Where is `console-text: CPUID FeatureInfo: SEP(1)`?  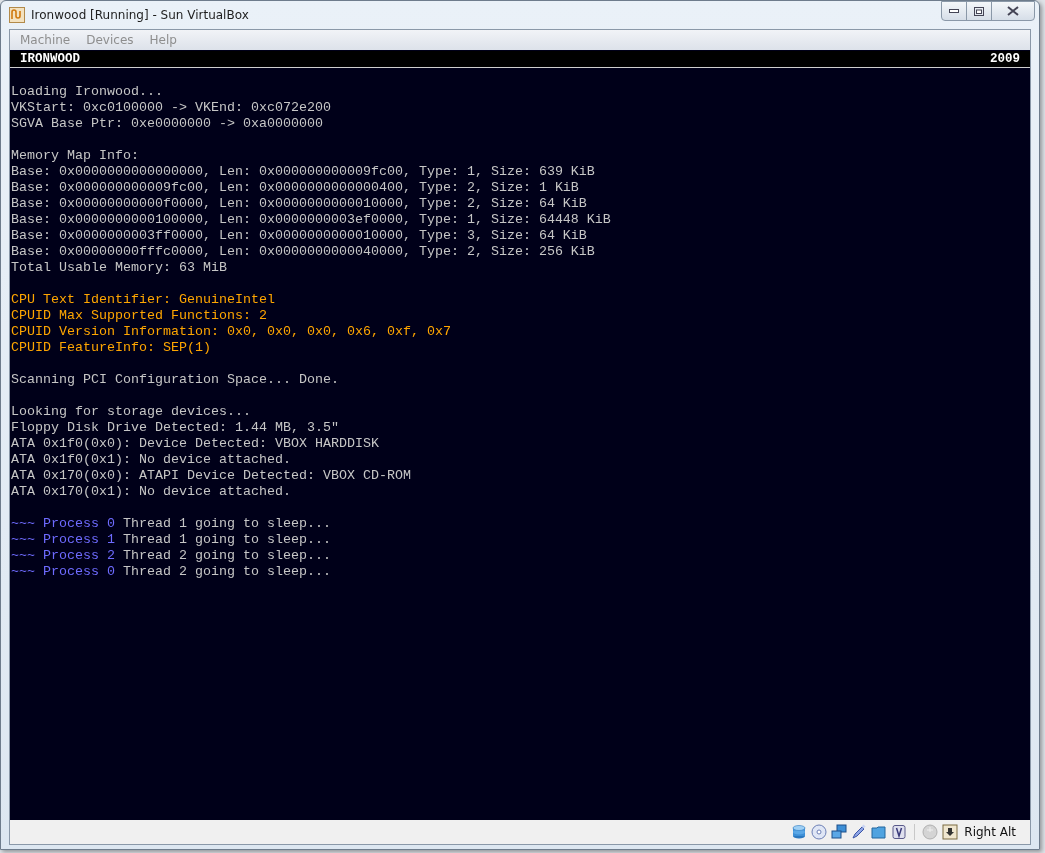
console-text: CPUID FeatureInfo: SEP(1) is located at coordinates (111, 348).